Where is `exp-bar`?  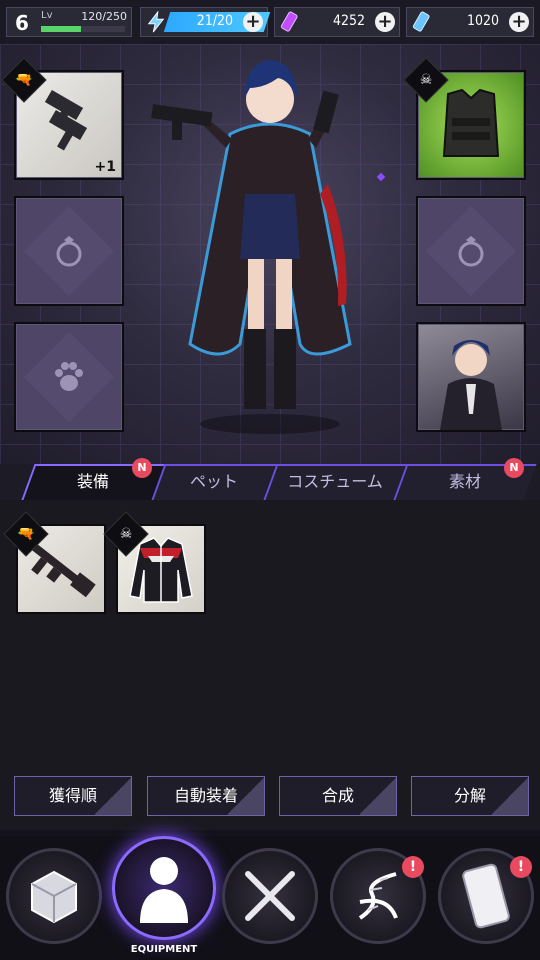
exp-bar is located at coordinates (83, 29).